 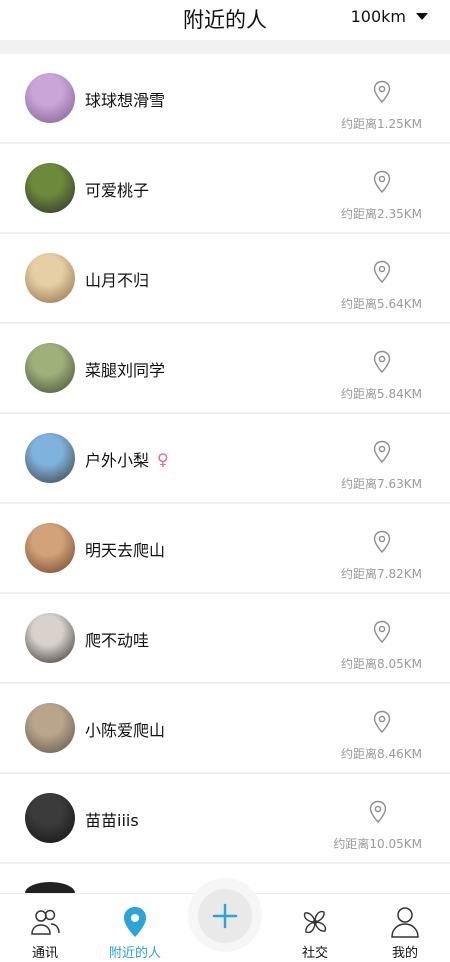 I want to click on distance-label: 约距离8.46KM, so click(x=381, y=754).